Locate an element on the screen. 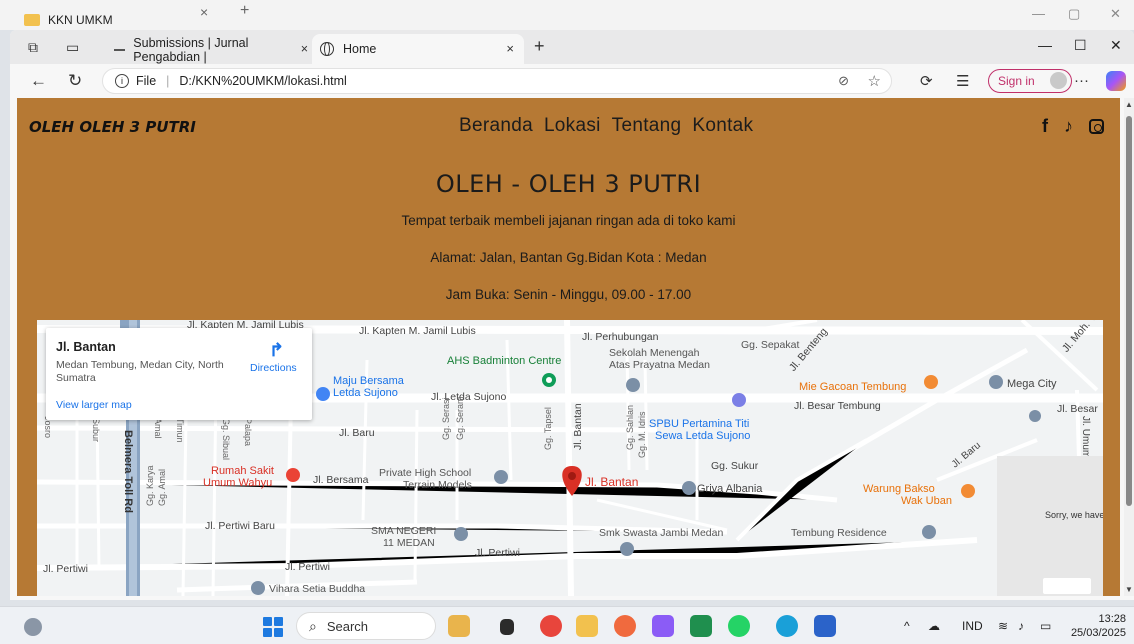  app-icon-orange is located at coordinates (625, 626).